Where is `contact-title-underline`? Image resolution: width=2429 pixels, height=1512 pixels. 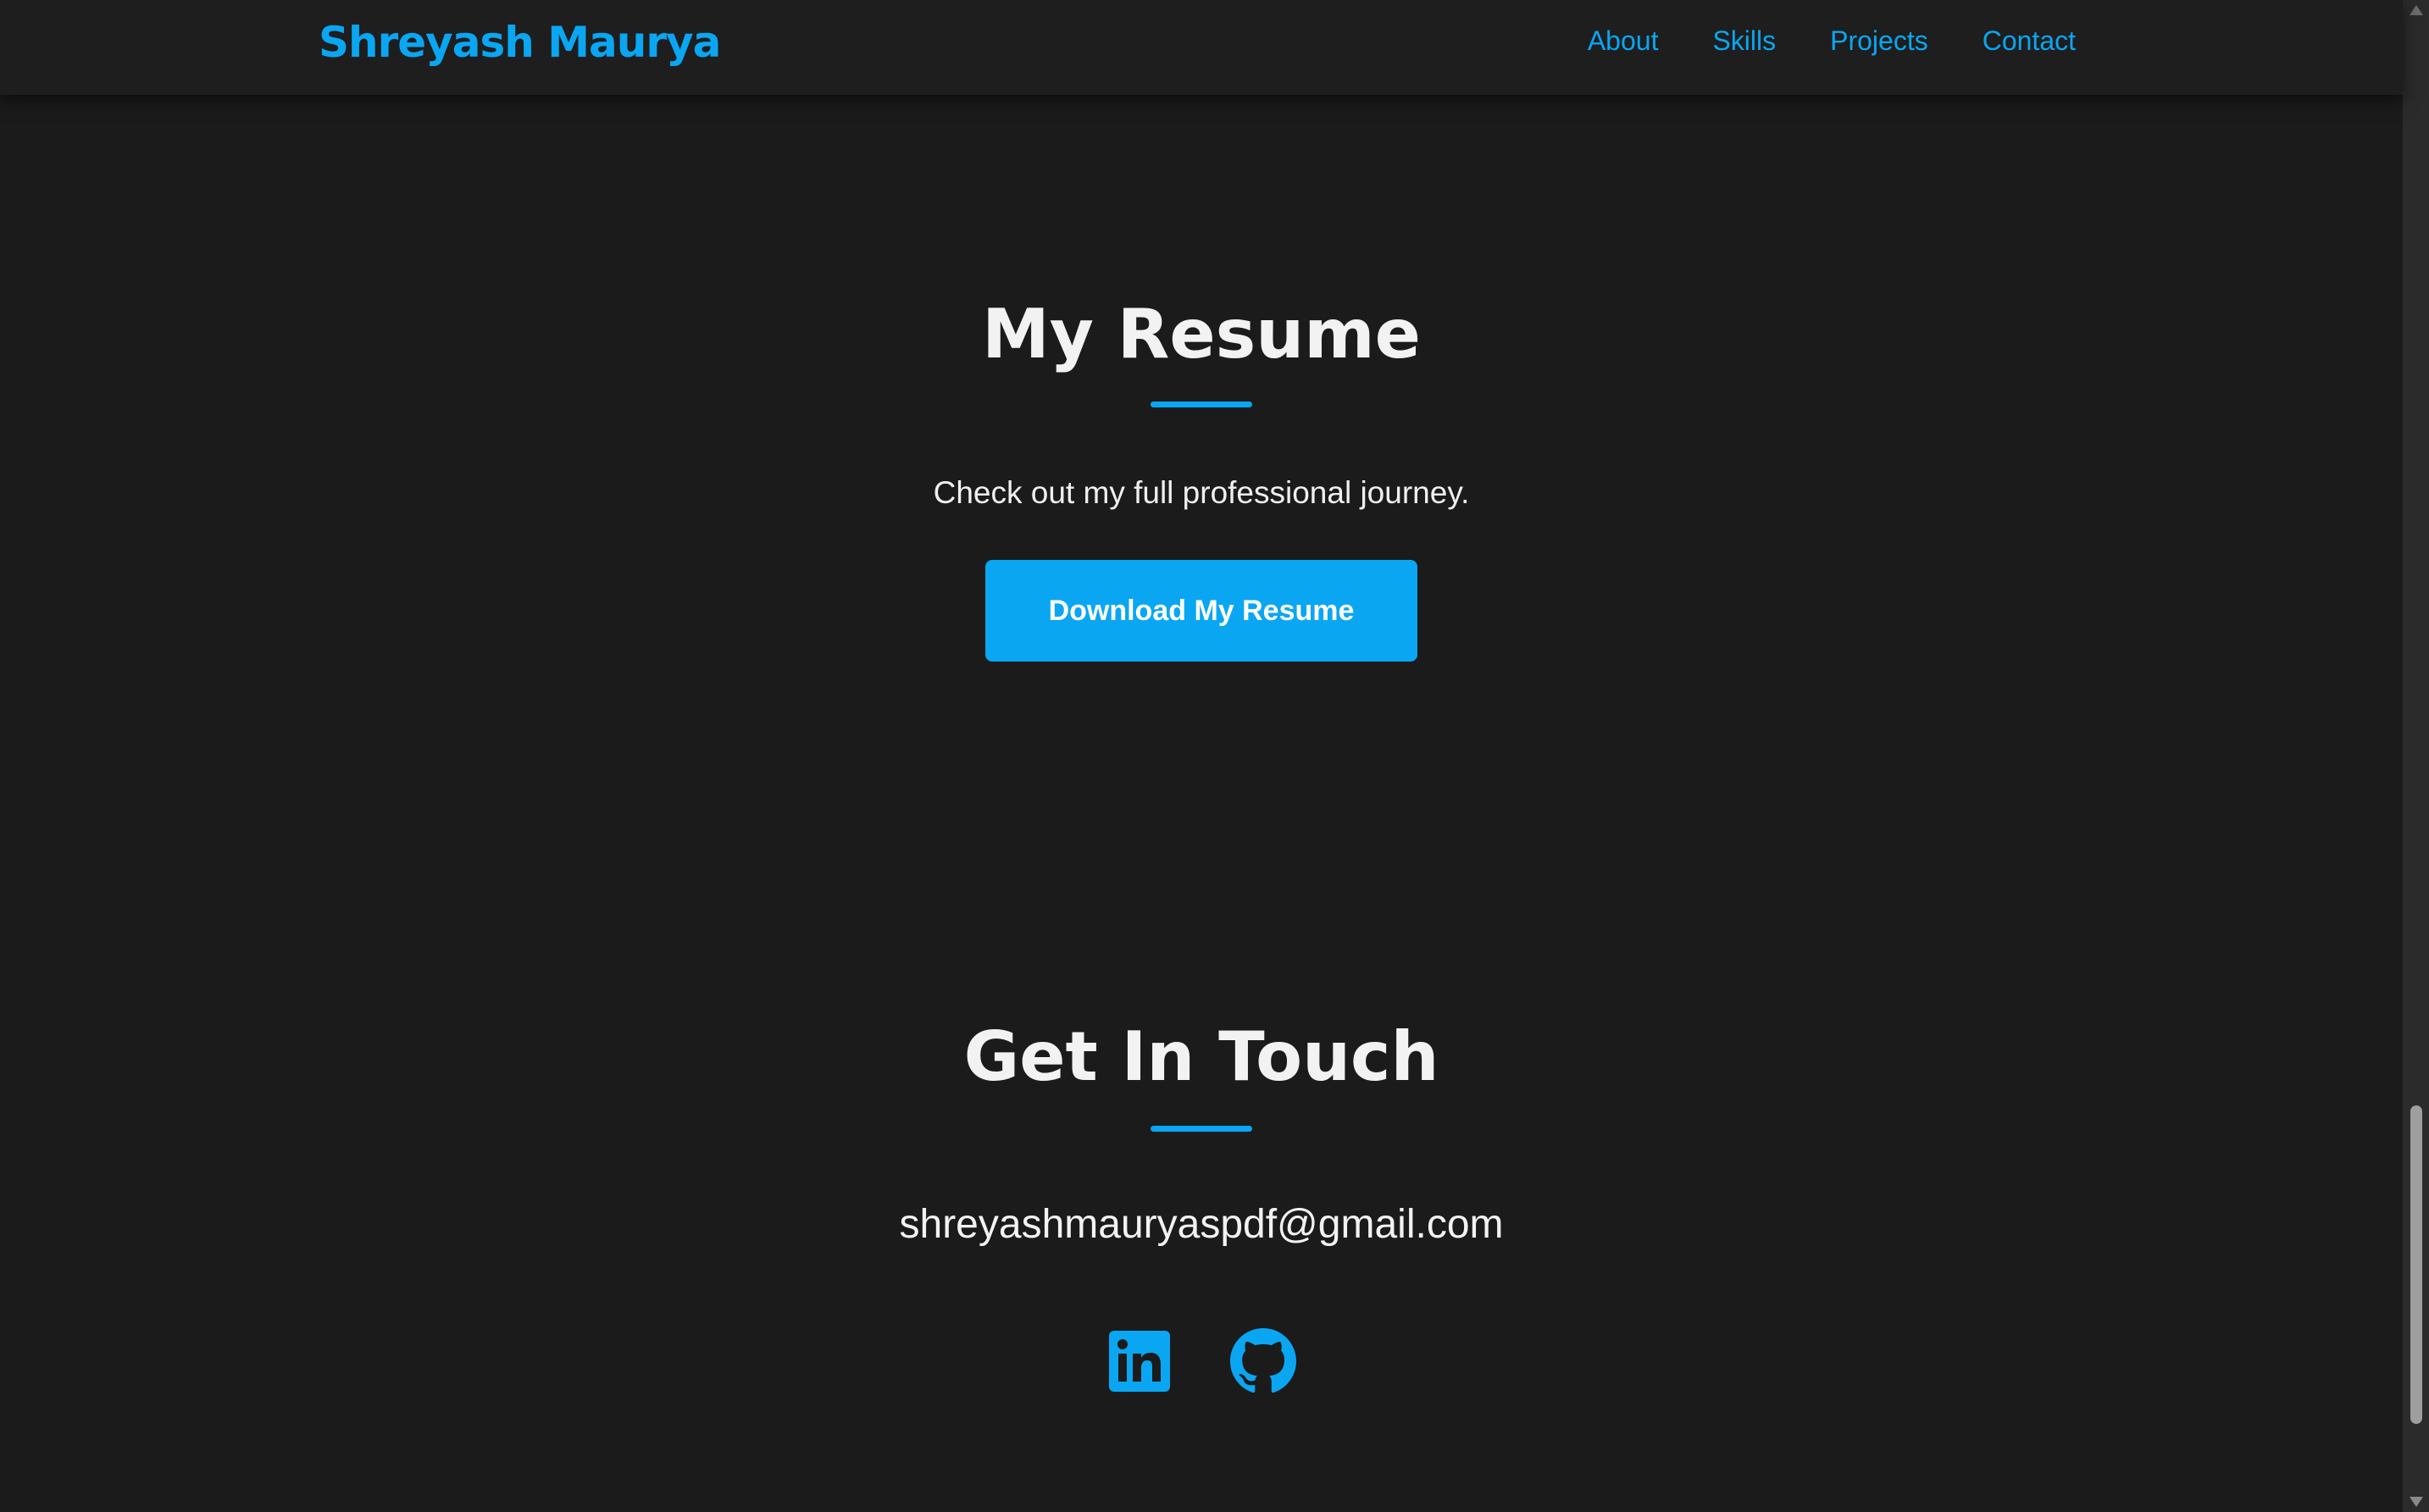 contact-title-underline is located at coordinates (1201, 1129).